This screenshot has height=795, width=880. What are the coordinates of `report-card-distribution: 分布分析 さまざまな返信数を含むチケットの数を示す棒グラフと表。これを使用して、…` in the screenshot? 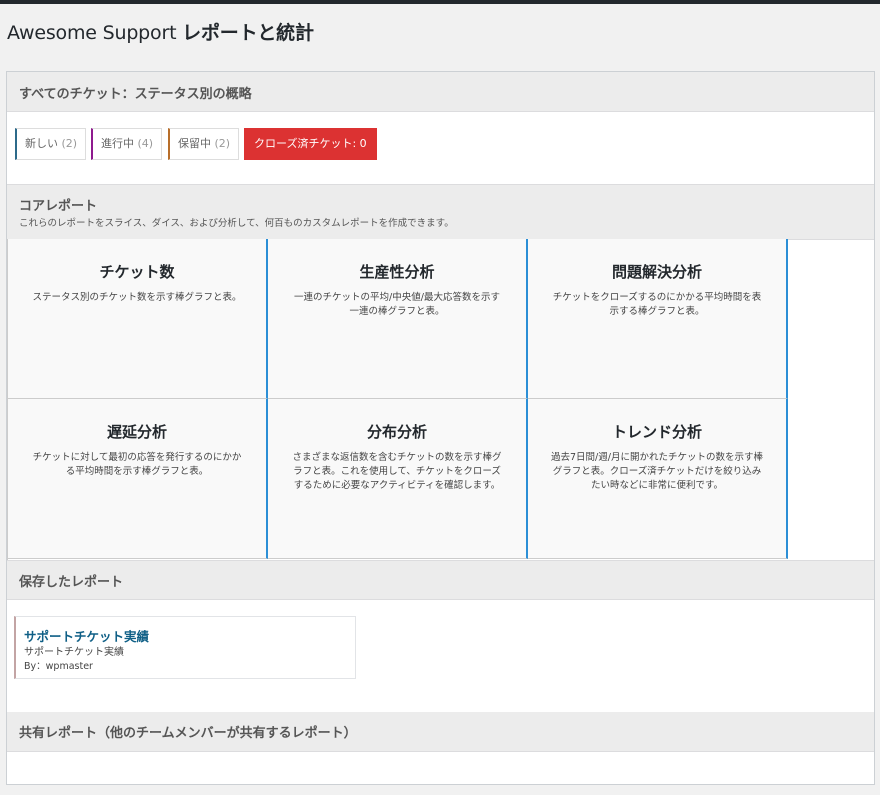 It's located at (398, 479).